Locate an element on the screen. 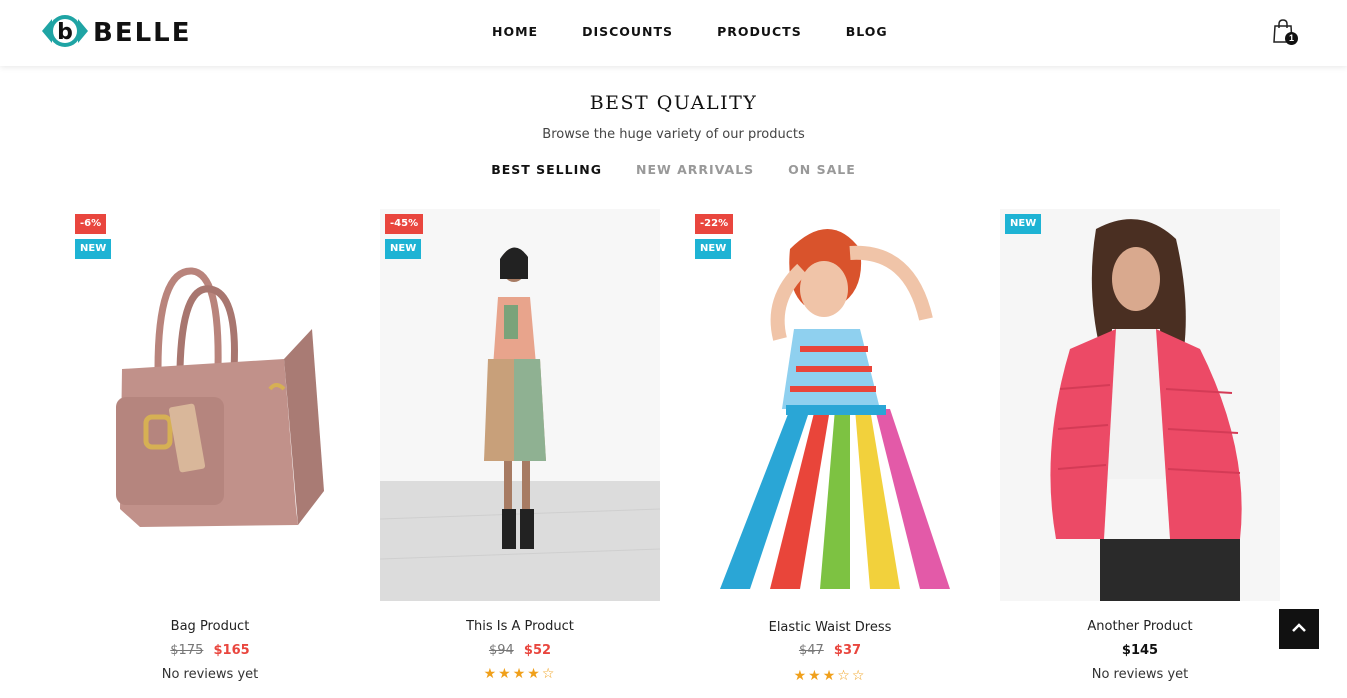 This screenshot has width=1347, height=698. product-card: NEW Another Product $145 No reviews yet is located at coordinates (1140, 445).